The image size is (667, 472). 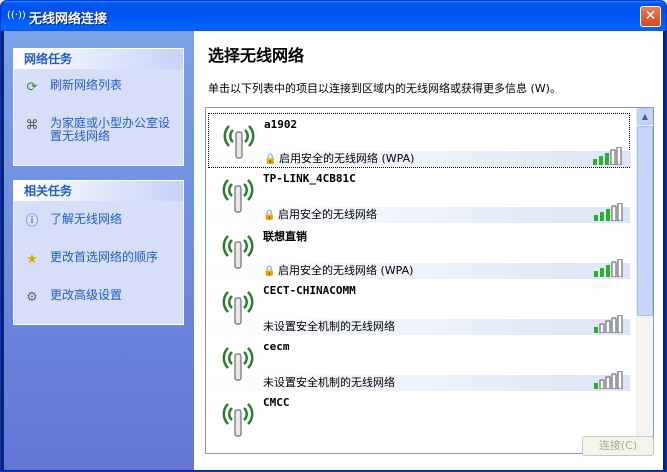 I want to click on network-item: cecm 未设置安全机制的无线网络, so click(x=419, y=363).